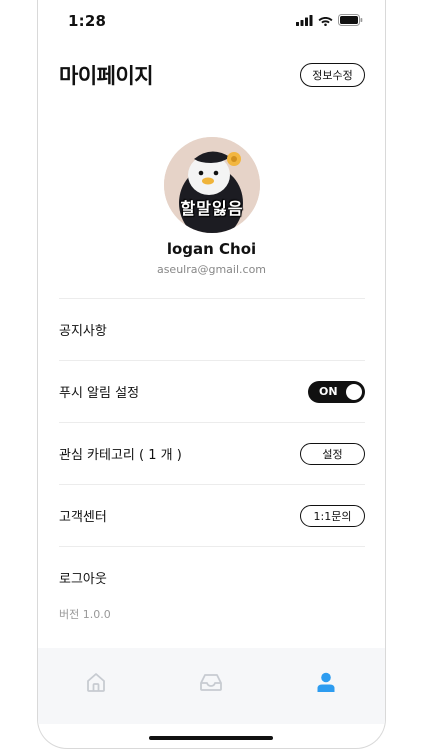  What do you see at coordinates (212, 329) in the screenshot?
I see `menu-row-notice: 공지사항` at bounding box center [212, 329].